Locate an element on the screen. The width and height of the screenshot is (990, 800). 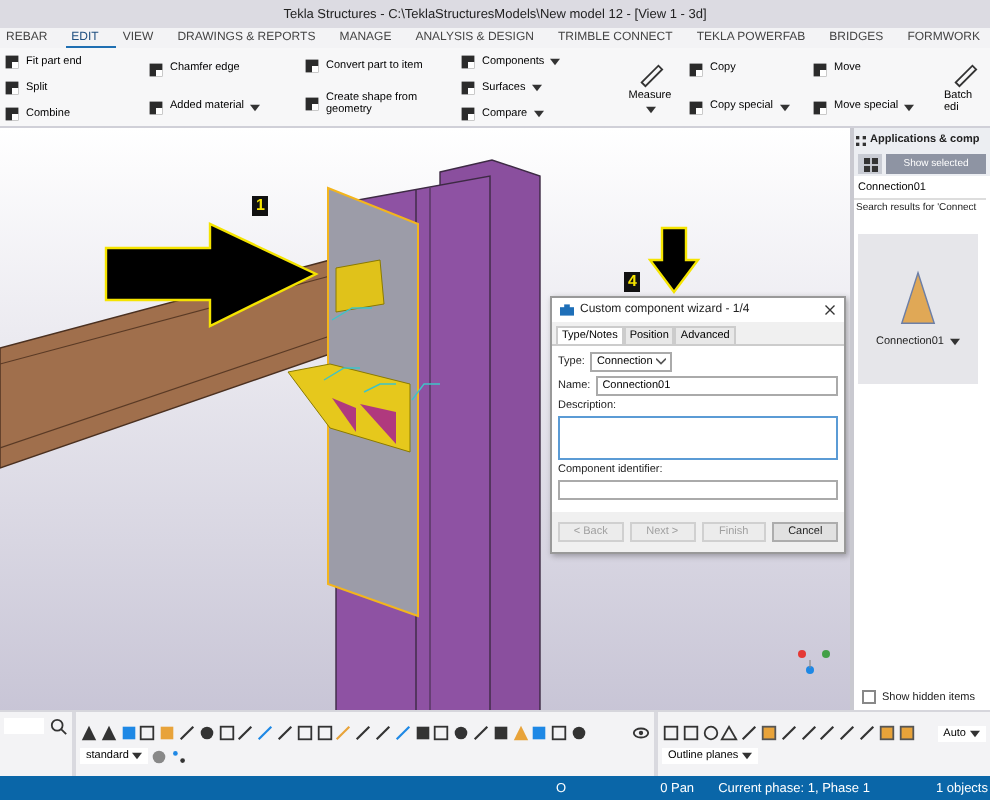
eye-icon is located at coordinates (641, 732).